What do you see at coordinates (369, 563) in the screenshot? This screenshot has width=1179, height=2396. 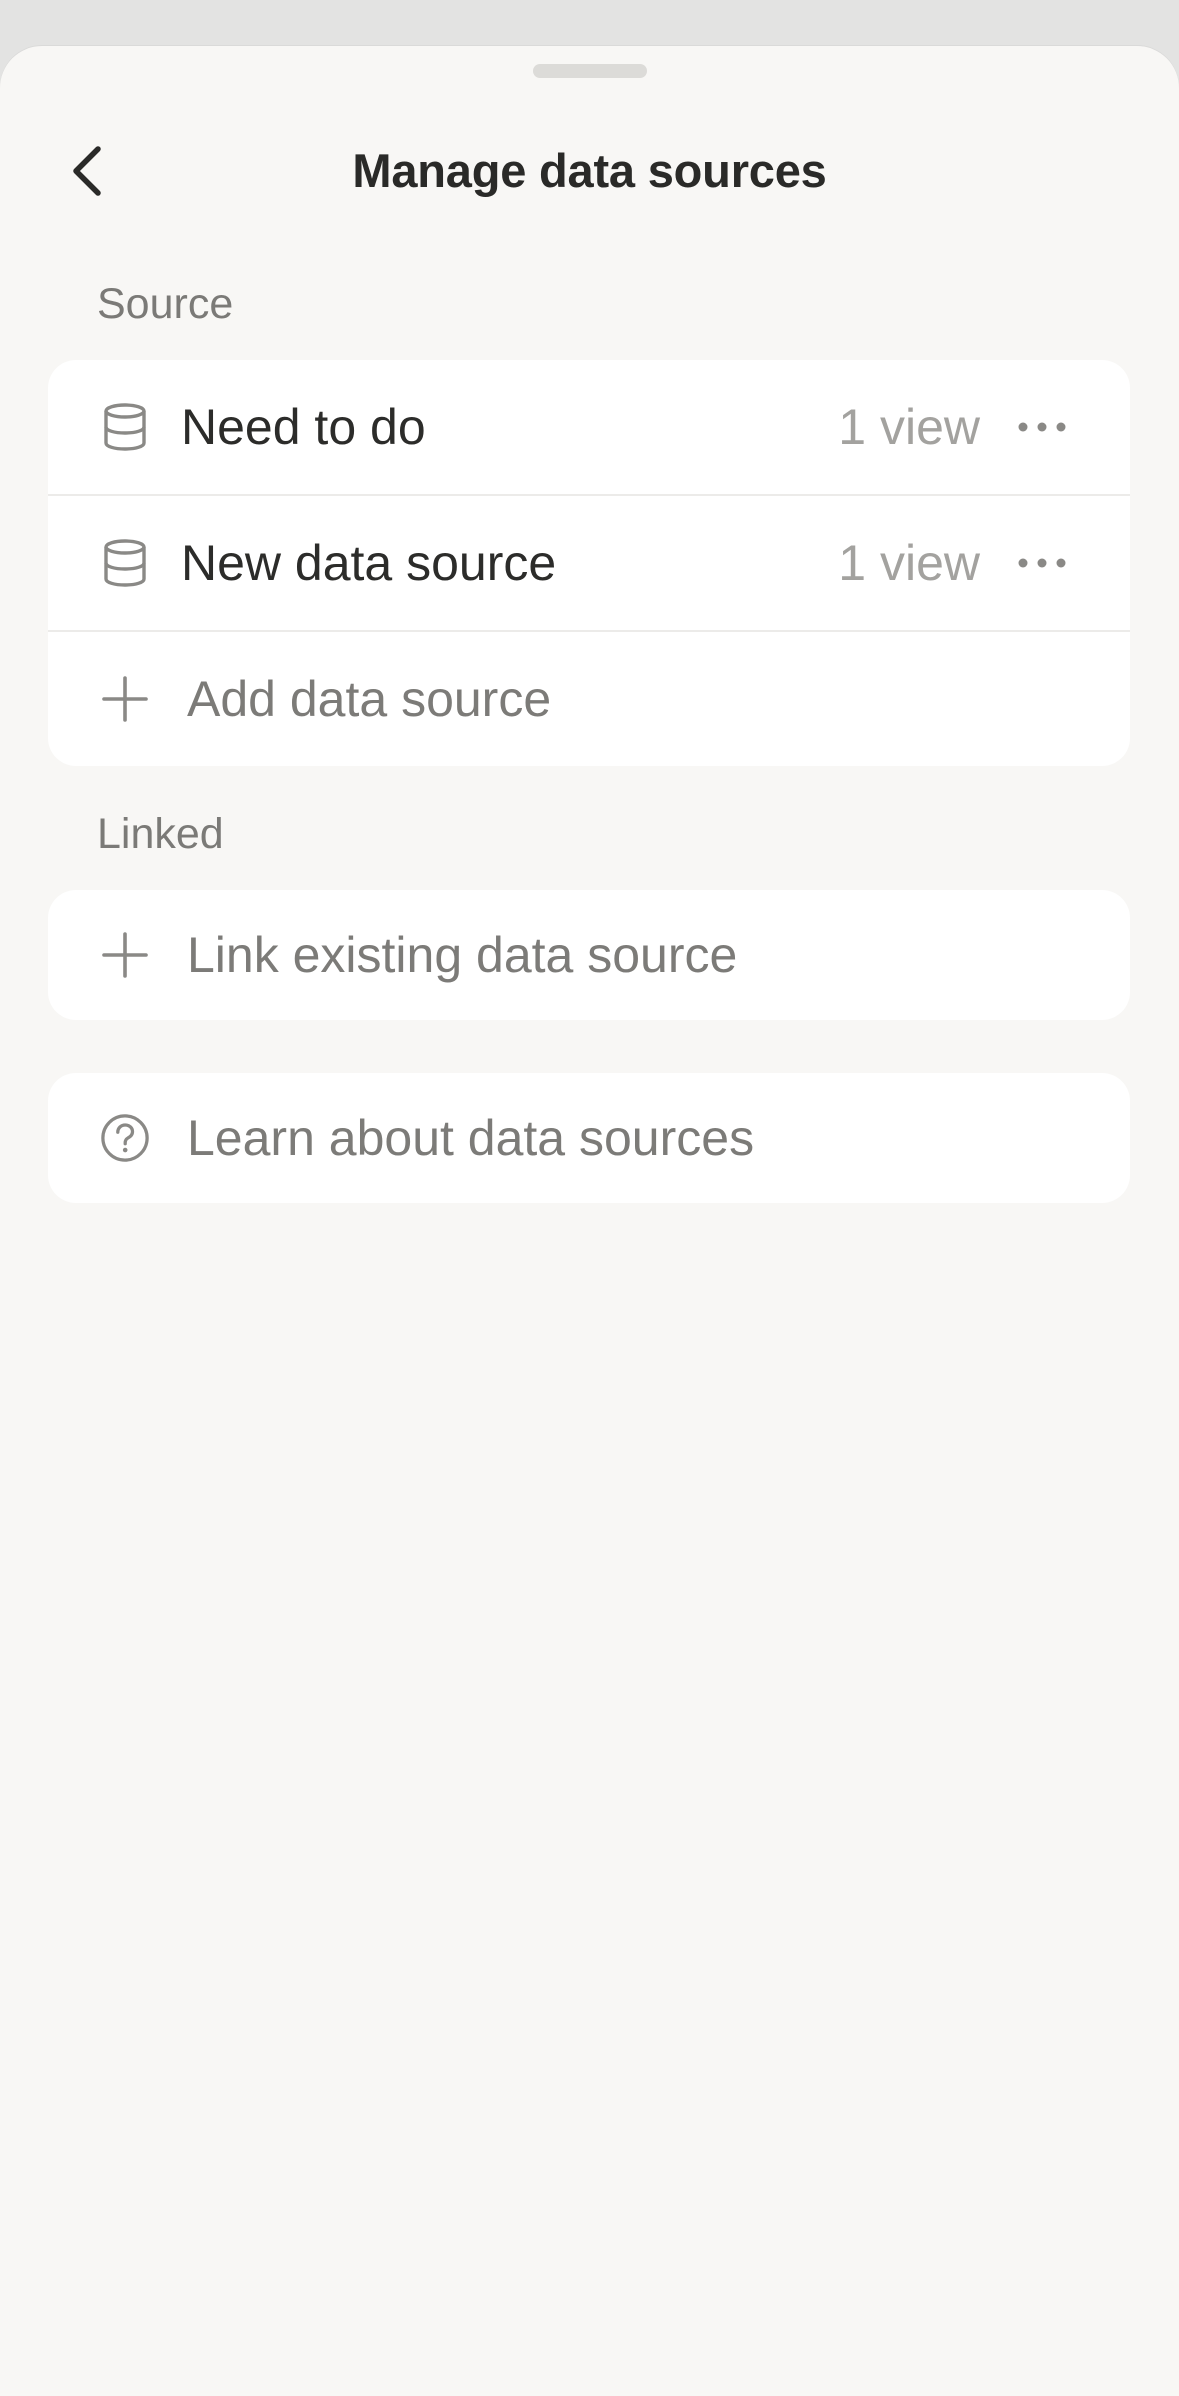 I see `data-source-name: New data source` at bounding box center [369, 563].